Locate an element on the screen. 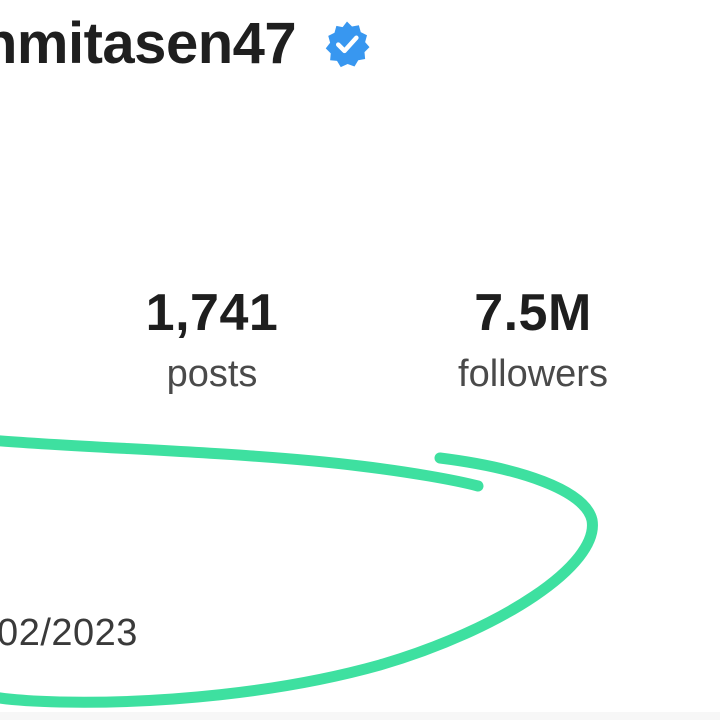 Image resolution: width=720 pixels, height=720 pixels. verified-badge-icon is located at coordinates (347, 44).